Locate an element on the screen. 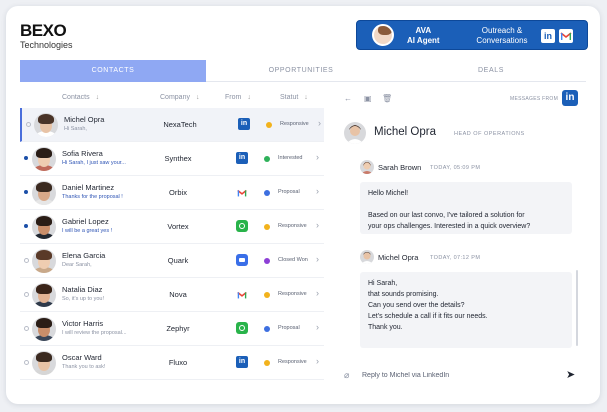 This screenshot has height=412, width=607. company-name: NexaTech is located at coordinates (180, 124).